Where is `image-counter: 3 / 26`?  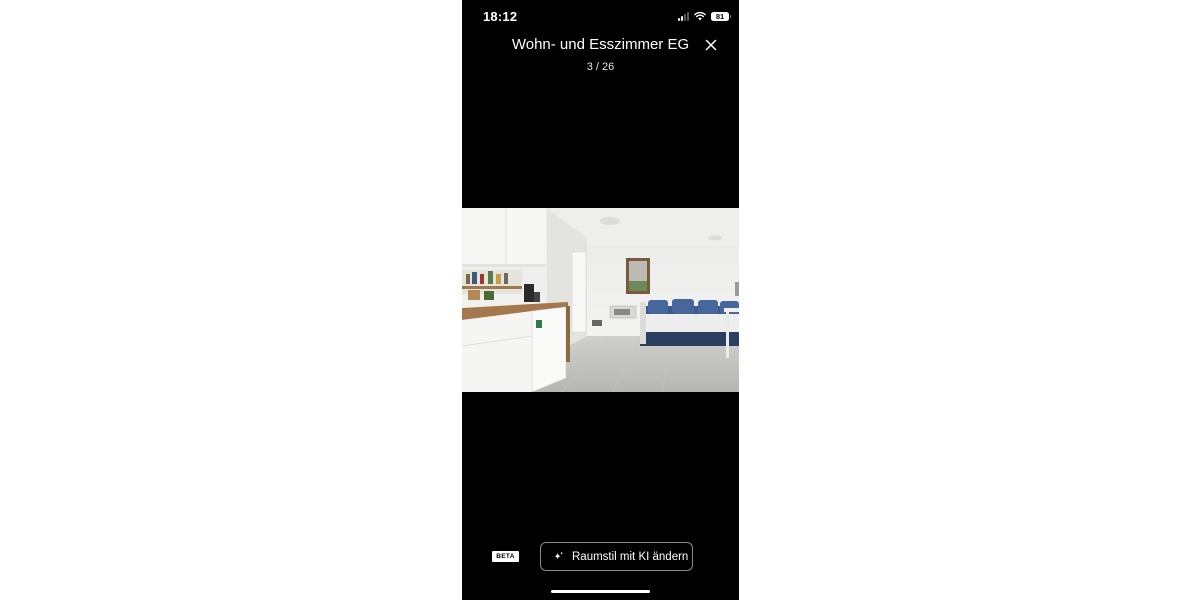
image-counter: 3 / 26 is located at coordinates (600, 67).